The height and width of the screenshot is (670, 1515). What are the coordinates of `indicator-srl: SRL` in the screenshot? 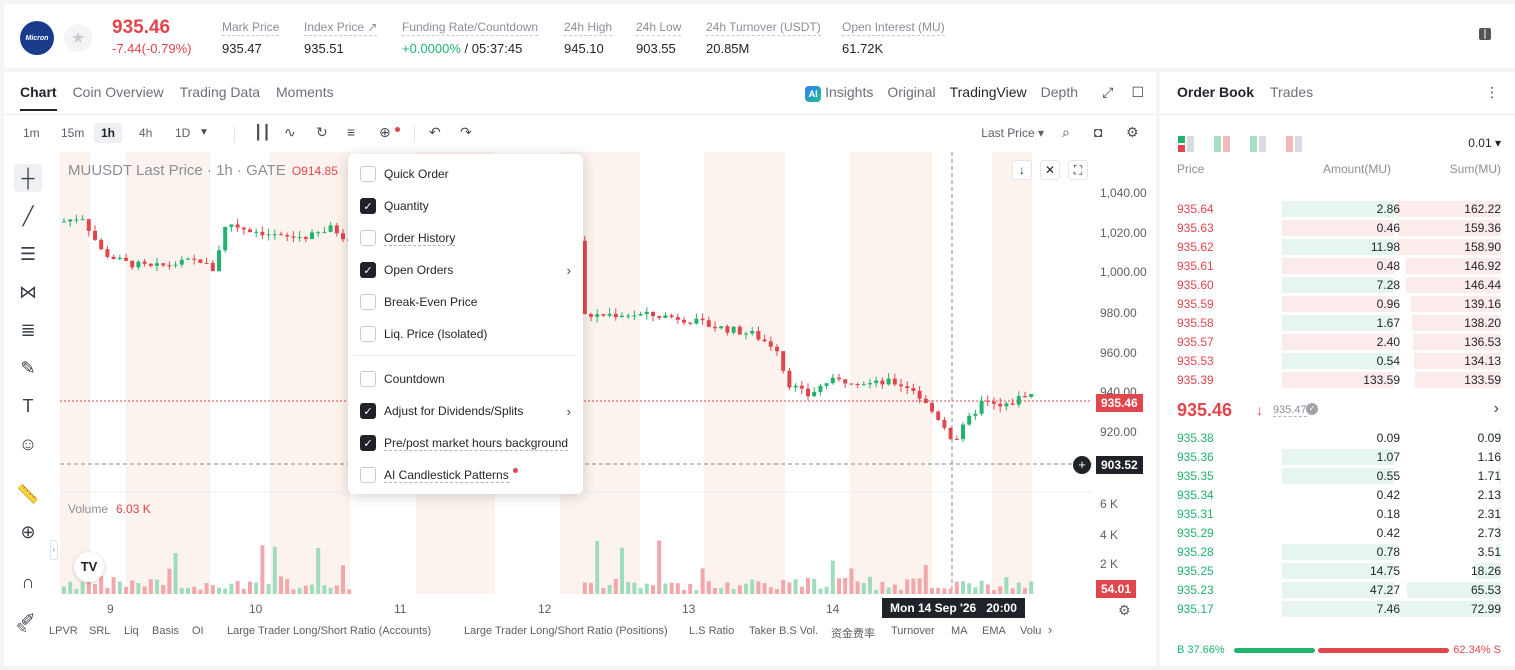 It's located at (99, 631).